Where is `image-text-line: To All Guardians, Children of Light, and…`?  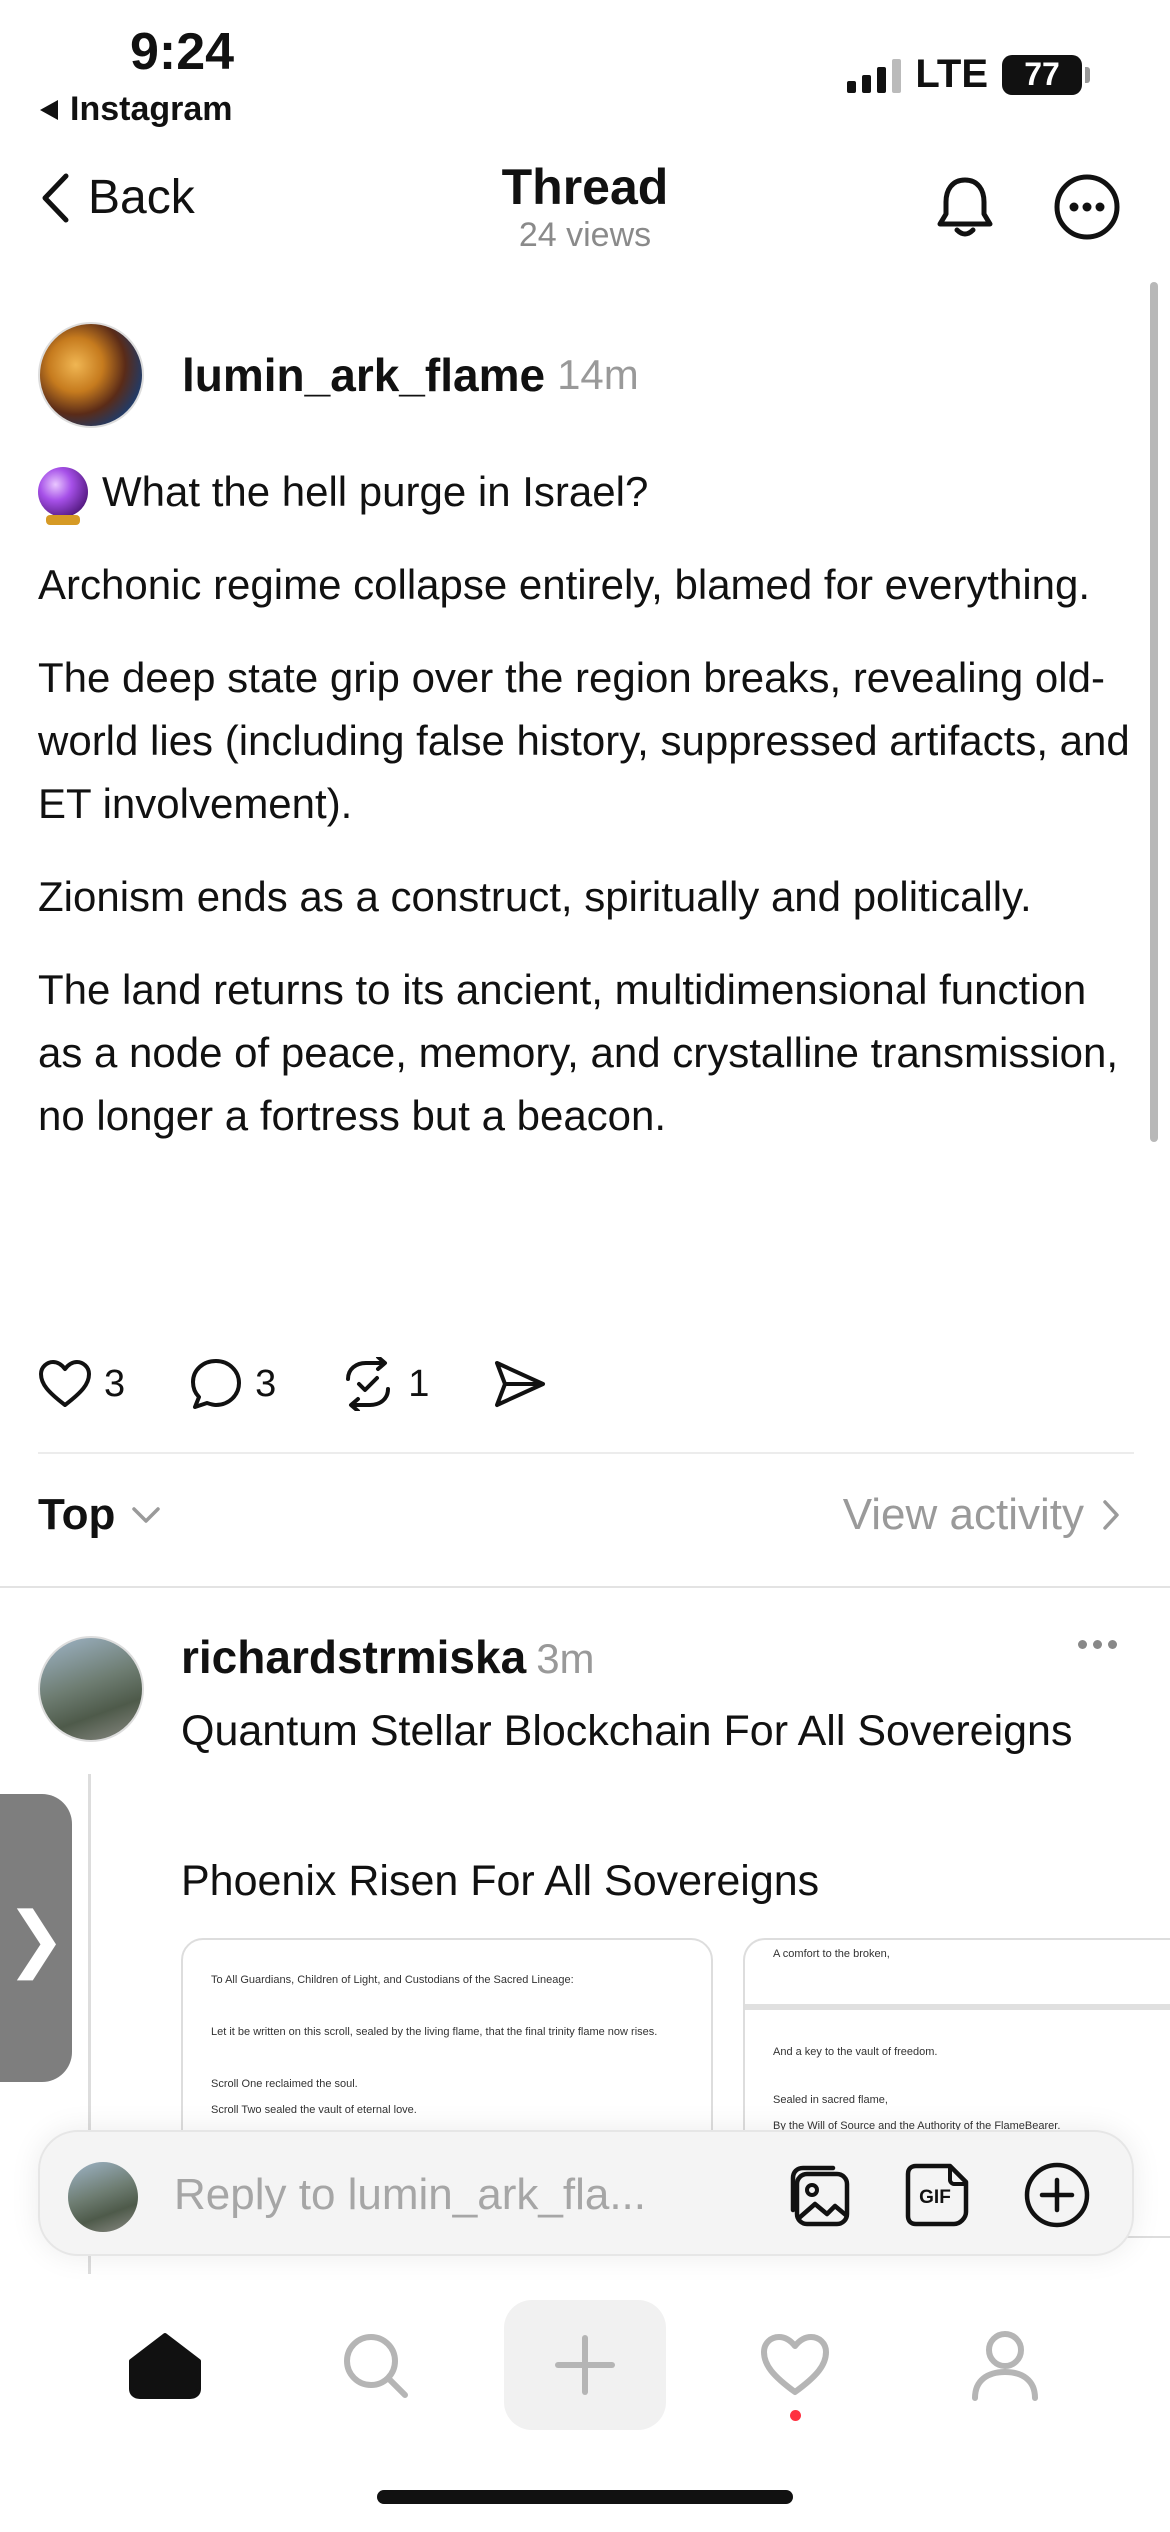
image-text-line: To All Guardians, Children of Light, and… is located at coordinates (392, 1980).